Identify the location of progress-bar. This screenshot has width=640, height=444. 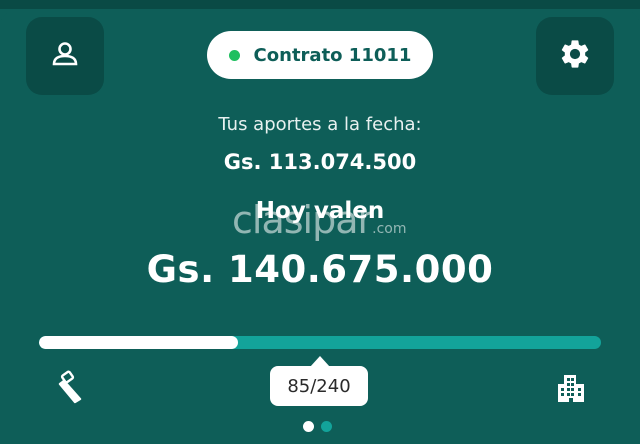
(320, 342).